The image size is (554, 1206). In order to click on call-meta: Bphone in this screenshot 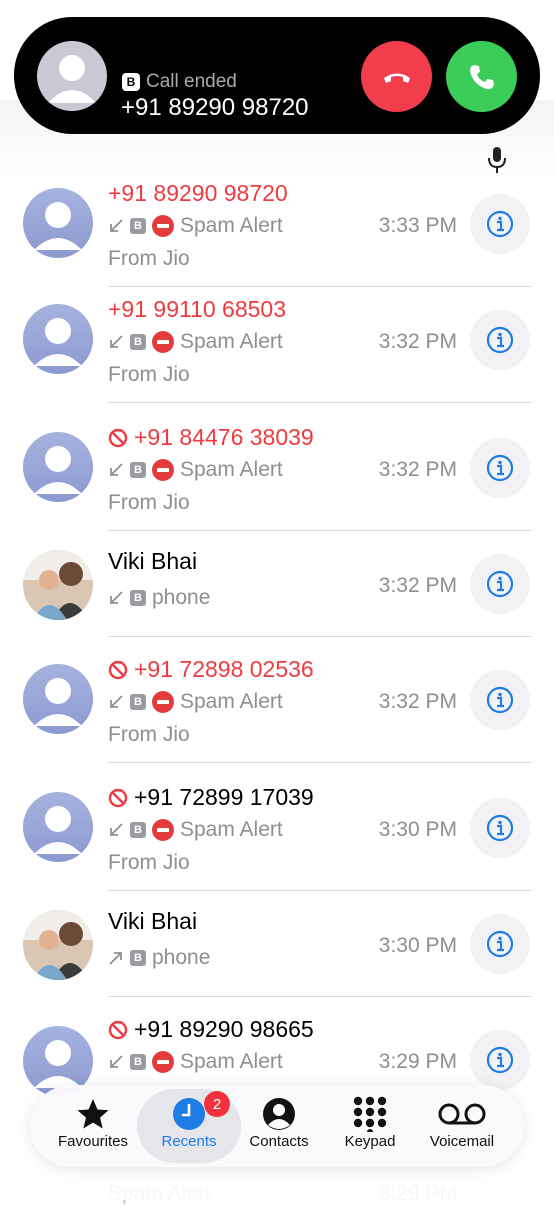, I will do `click(159, 958)`.